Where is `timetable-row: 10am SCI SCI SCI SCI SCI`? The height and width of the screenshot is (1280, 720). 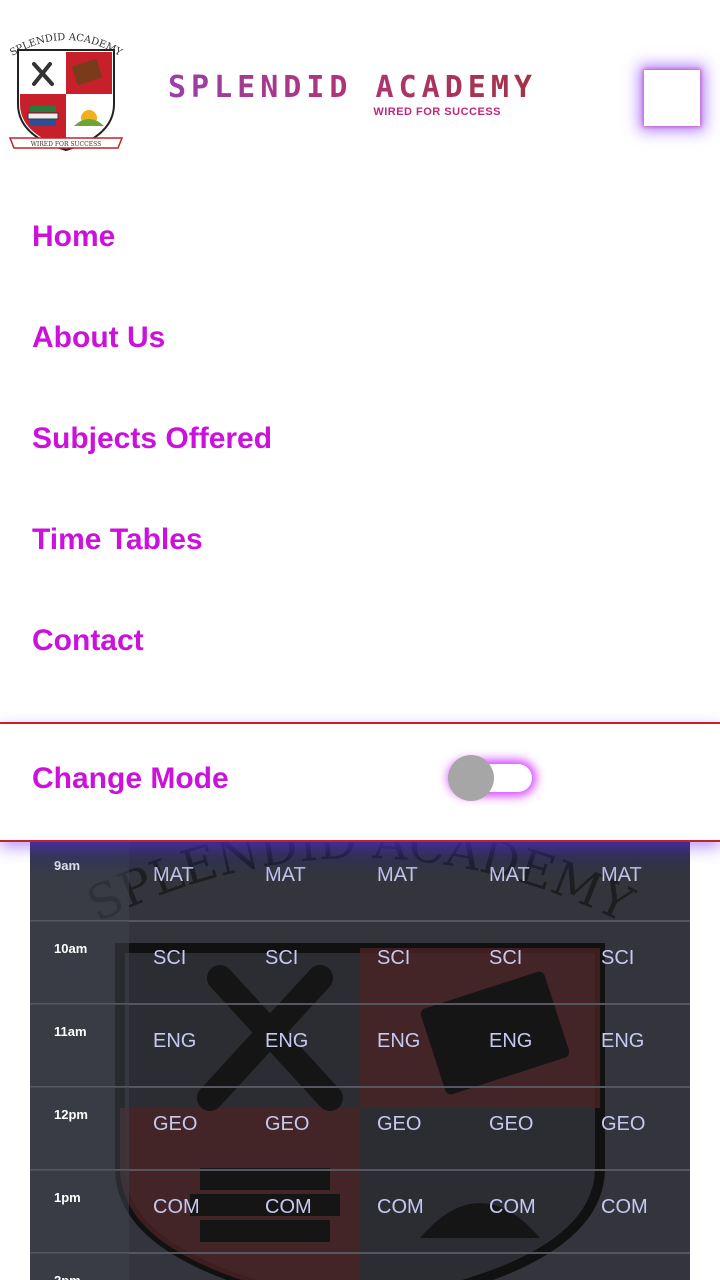 timetable-row: 10am SCI SCI SCI SCI SCI is located at coordinates (360, 963).